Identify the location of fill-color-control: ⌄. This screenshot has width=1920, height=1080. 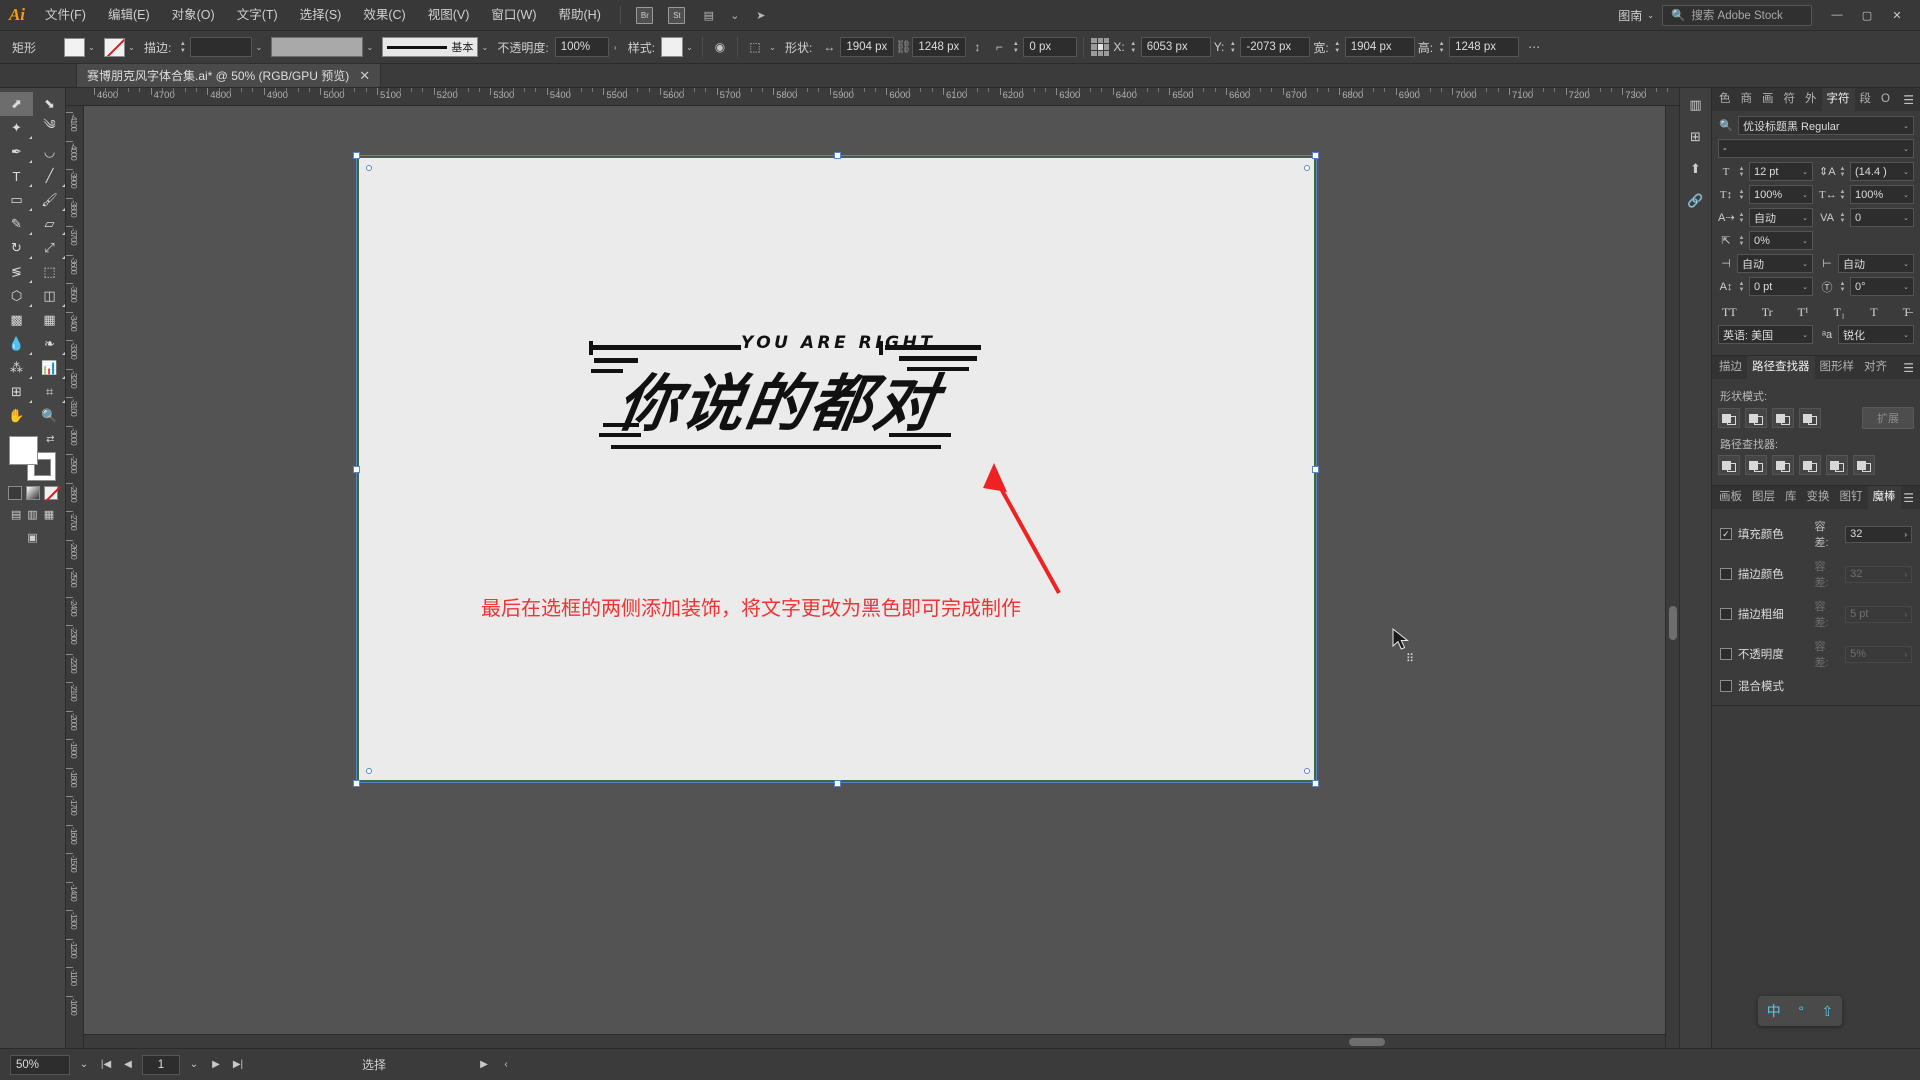
(81, 47).